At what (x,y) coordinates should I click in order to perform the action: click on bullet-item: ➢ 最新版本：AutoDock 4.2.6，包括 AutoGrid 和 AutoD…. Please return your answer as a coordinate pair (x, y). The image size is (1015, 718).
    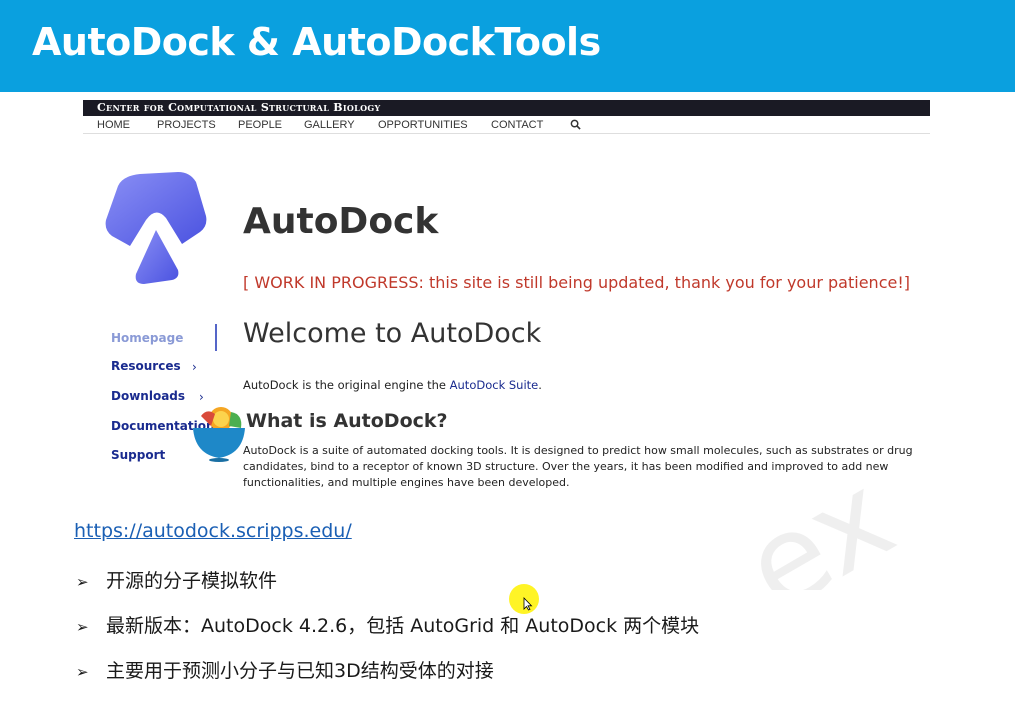
    Looking at the image, I should click on (387, 624).